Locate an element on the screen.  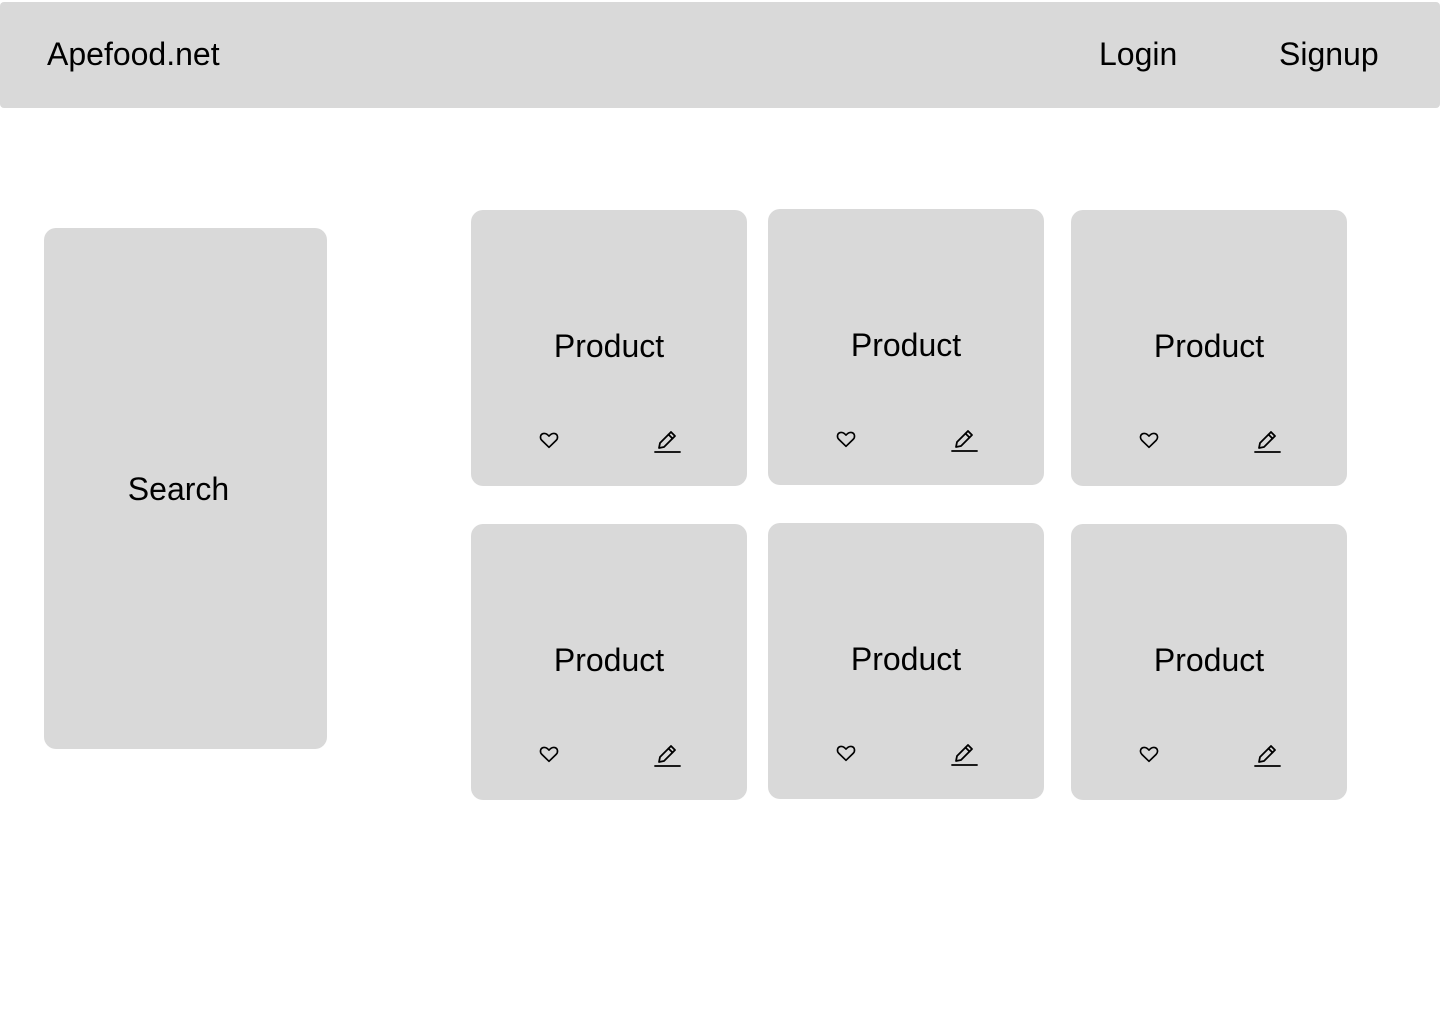
brand-logo-link: Apefood.net is located at coordinates (133, 54).